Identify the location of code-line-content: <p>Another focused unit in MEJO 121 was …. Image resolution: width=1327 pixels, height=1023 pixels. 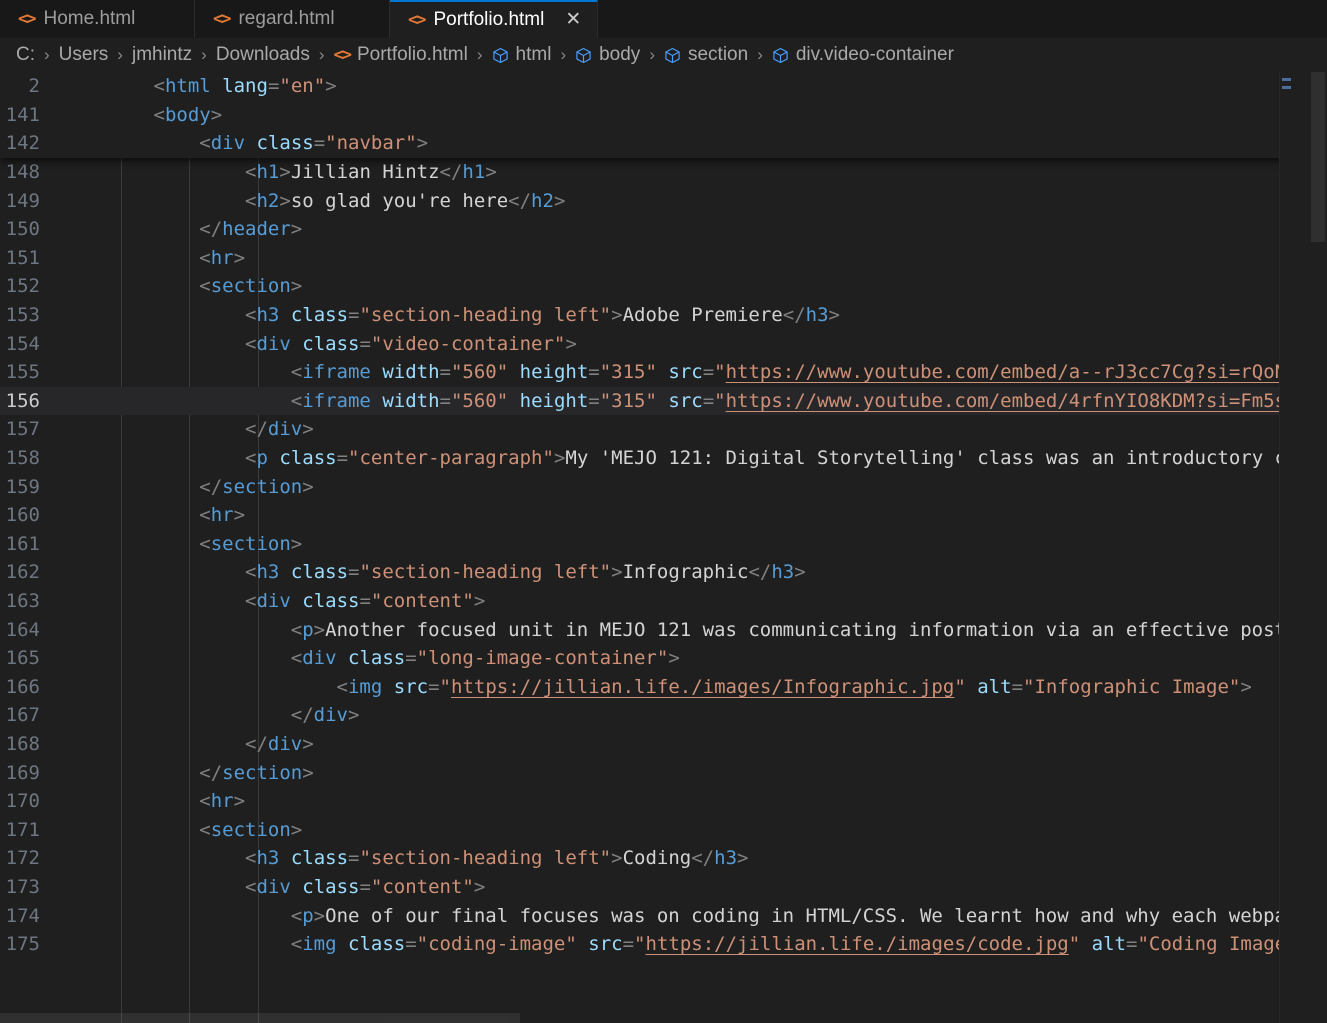
(694, 630).